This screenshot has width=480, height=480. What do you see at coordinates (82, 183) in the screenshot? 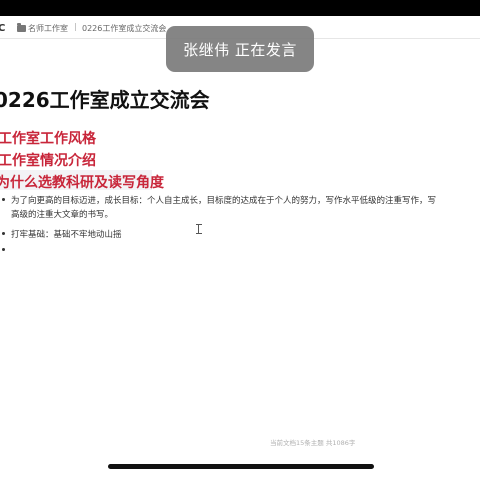
I see `heading-why: 为什么选教科研及读写角度` at bounding box center [82, 183].